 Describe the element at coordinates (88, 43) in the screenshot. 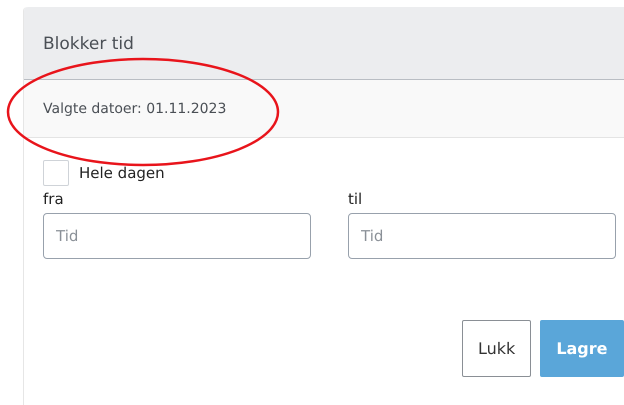

I see `dialog-title: Blokker tid` at that location.